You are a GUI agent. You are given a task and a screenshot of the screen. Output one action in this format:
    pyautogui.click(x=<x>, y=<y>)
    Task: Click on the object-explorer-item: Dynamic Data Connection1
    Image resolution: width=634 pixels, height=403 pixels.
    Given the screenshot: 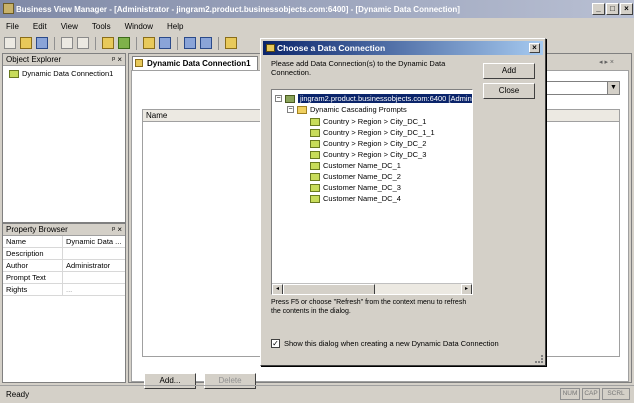 What is the action you would take?
    pyautogui.click(x=61, y=73)
    